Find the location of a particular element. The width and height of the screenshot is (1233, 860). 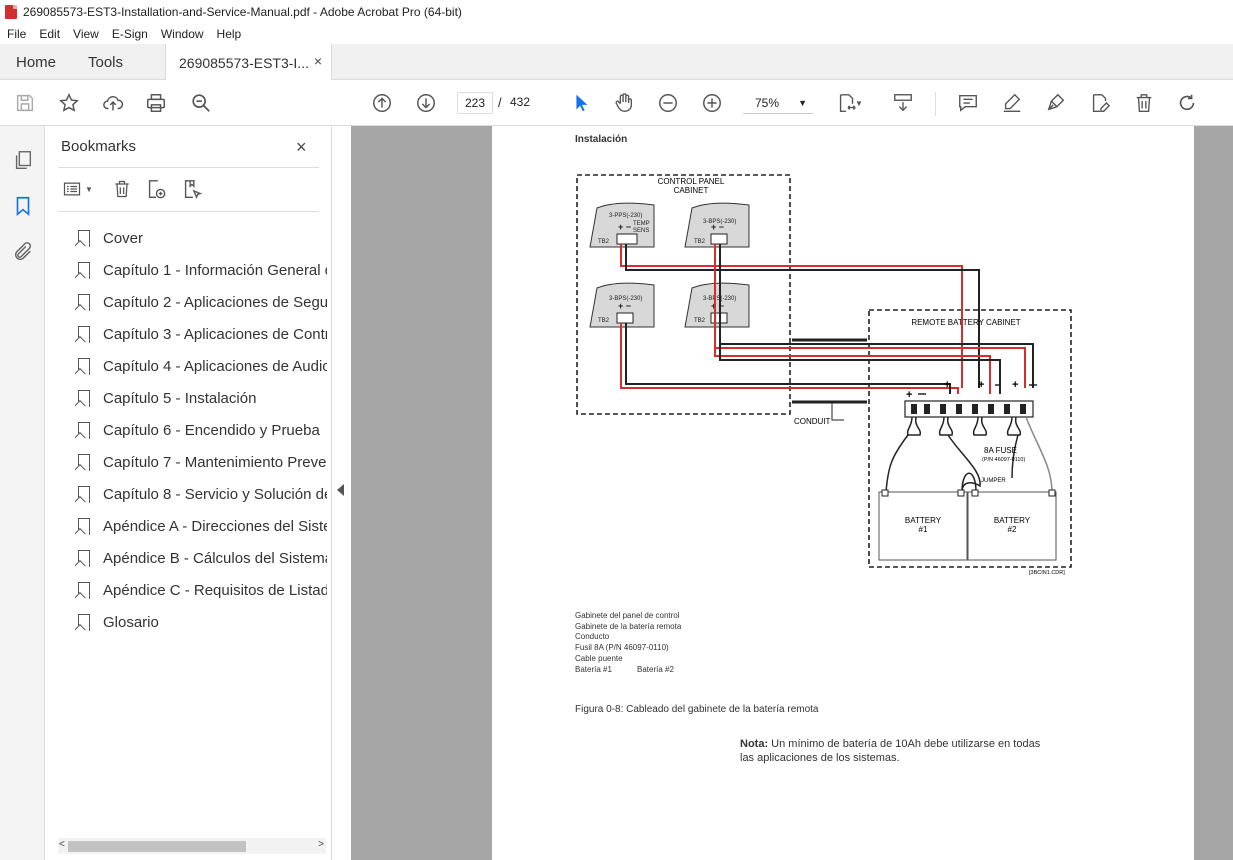

panel-horizontal-scrollbar: < > is located at coordinates (192, 846).